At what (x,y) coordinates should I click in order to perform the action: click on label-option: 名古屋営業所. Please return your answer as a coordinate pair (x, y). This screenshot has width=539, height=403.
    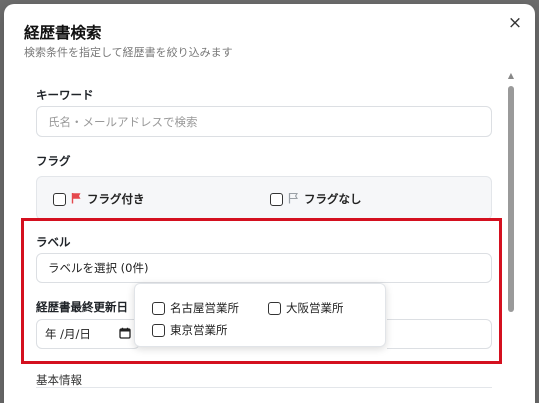
    Looking at the image, I should click on (195, 308).